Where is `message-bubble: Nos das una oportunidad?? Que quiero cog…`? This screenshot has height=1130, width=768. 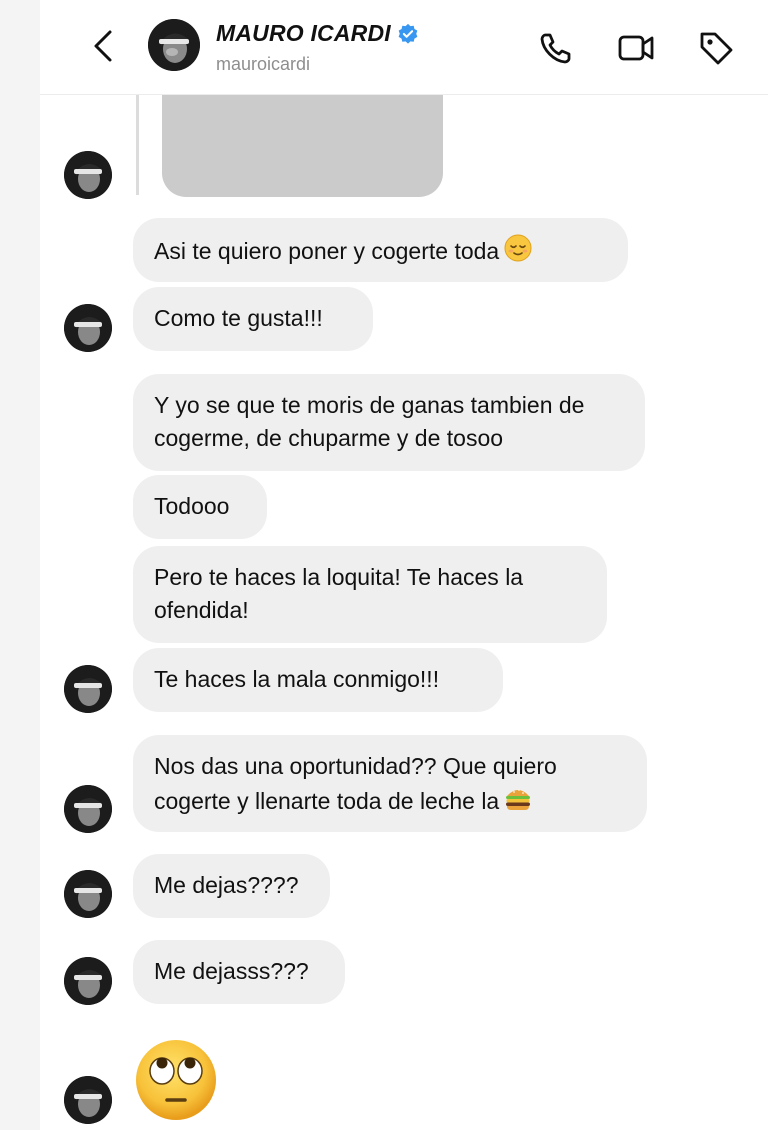
message-bubble: Nos das una oportunidad?? Que quiero cog… is located at coordinates (390, 783).